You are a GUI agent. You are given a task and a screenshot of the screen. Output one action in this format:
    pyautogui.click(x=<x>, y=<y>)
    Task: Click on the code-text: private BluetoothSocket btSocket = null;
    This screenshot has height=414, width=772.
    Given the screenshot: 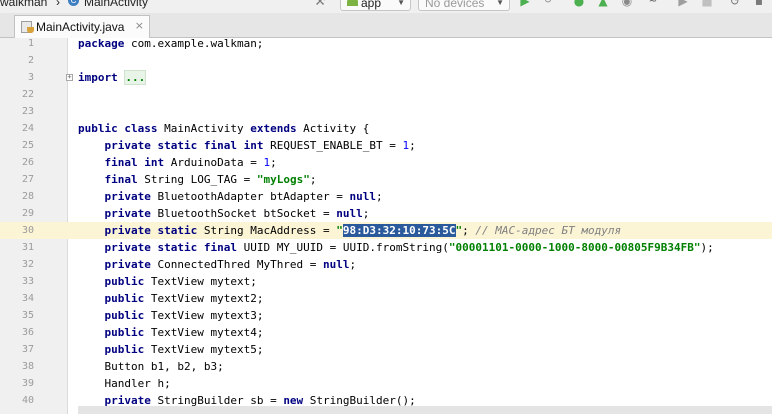 What is the action you would take?
    pyautogui.click(x=237, y=213)
    